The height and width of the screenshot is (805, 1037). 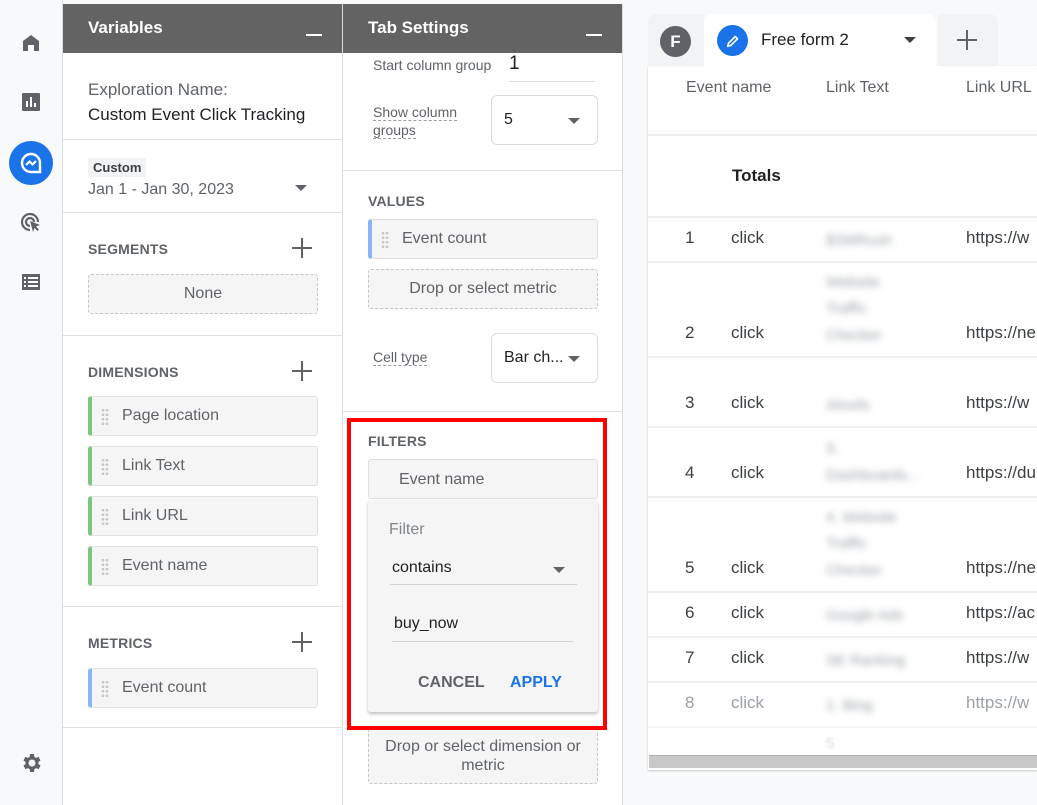 I want to click on link-text-cell: 1. Bing, so click(x=849, y=705).